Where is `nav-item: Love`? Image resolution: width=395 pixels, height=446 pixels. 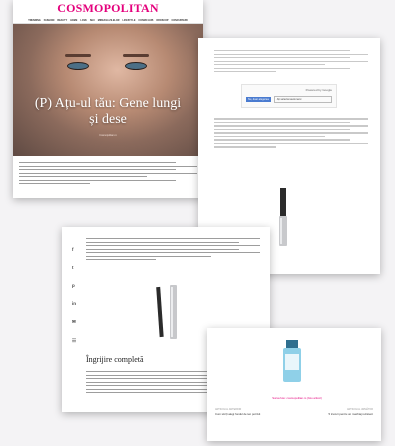
nav-item: Love is located at coordinates (83, 20).